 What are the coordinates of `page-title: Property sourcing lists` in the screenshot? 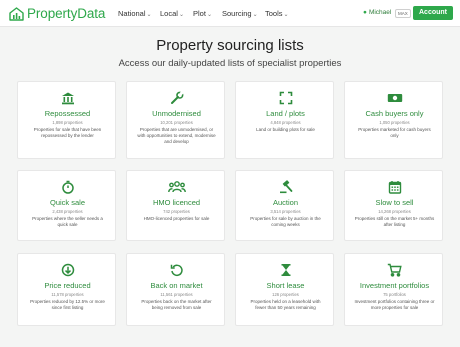 It's located at (230, 45).